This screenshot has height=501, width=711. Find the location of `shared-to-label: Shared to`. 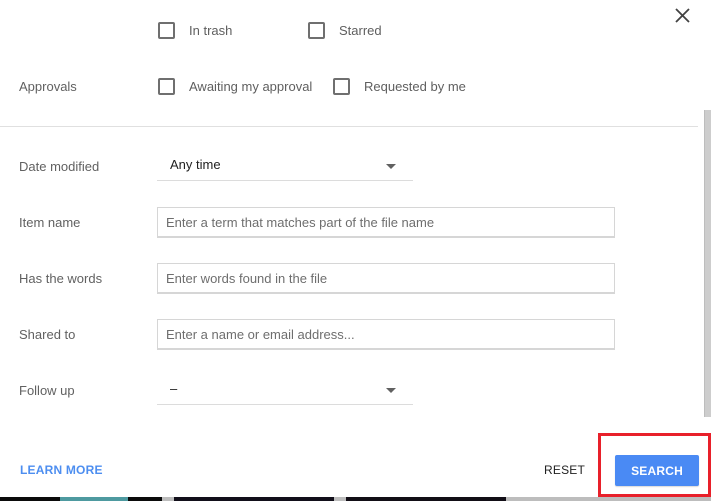

shared-to-label: Shared to is located at coordinates (47, 334).